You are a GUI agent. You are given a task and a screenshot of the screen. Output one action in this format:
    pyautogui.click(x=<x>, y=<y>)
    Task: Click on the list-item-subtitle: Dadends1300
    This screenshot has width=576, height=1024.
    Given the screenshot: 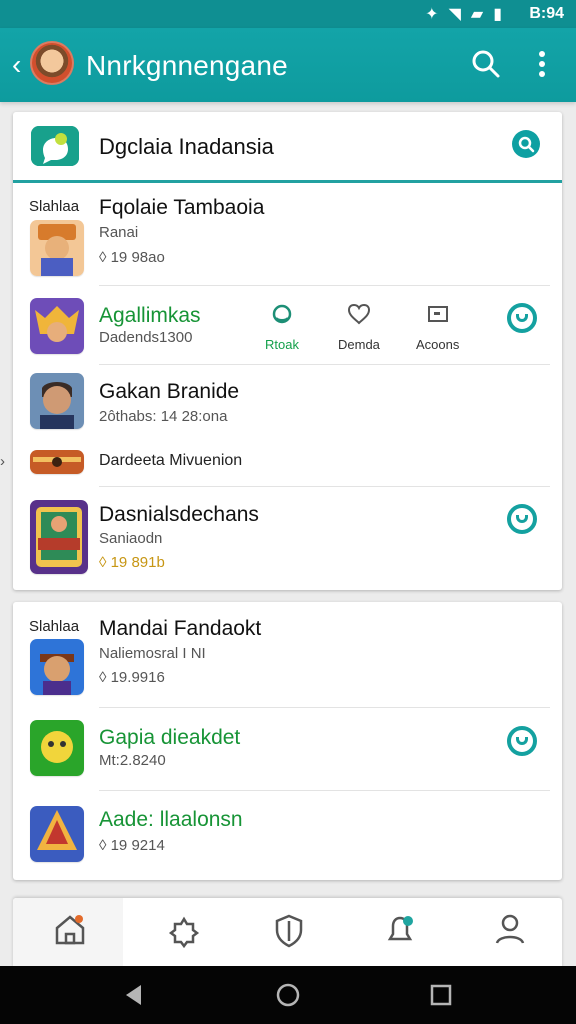 What is the action you would take?
    pyautogui.click(x=146, y=337)
    